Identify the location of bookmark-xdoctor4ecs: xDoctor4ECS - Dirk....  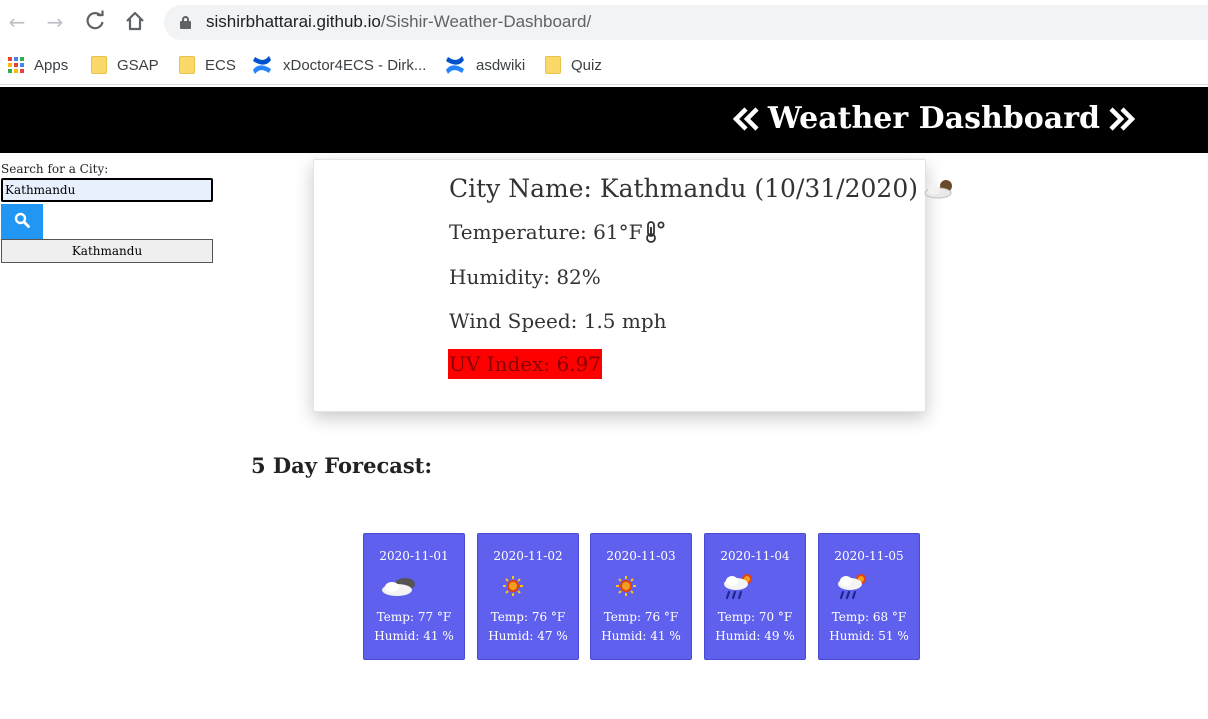
(338, 65).